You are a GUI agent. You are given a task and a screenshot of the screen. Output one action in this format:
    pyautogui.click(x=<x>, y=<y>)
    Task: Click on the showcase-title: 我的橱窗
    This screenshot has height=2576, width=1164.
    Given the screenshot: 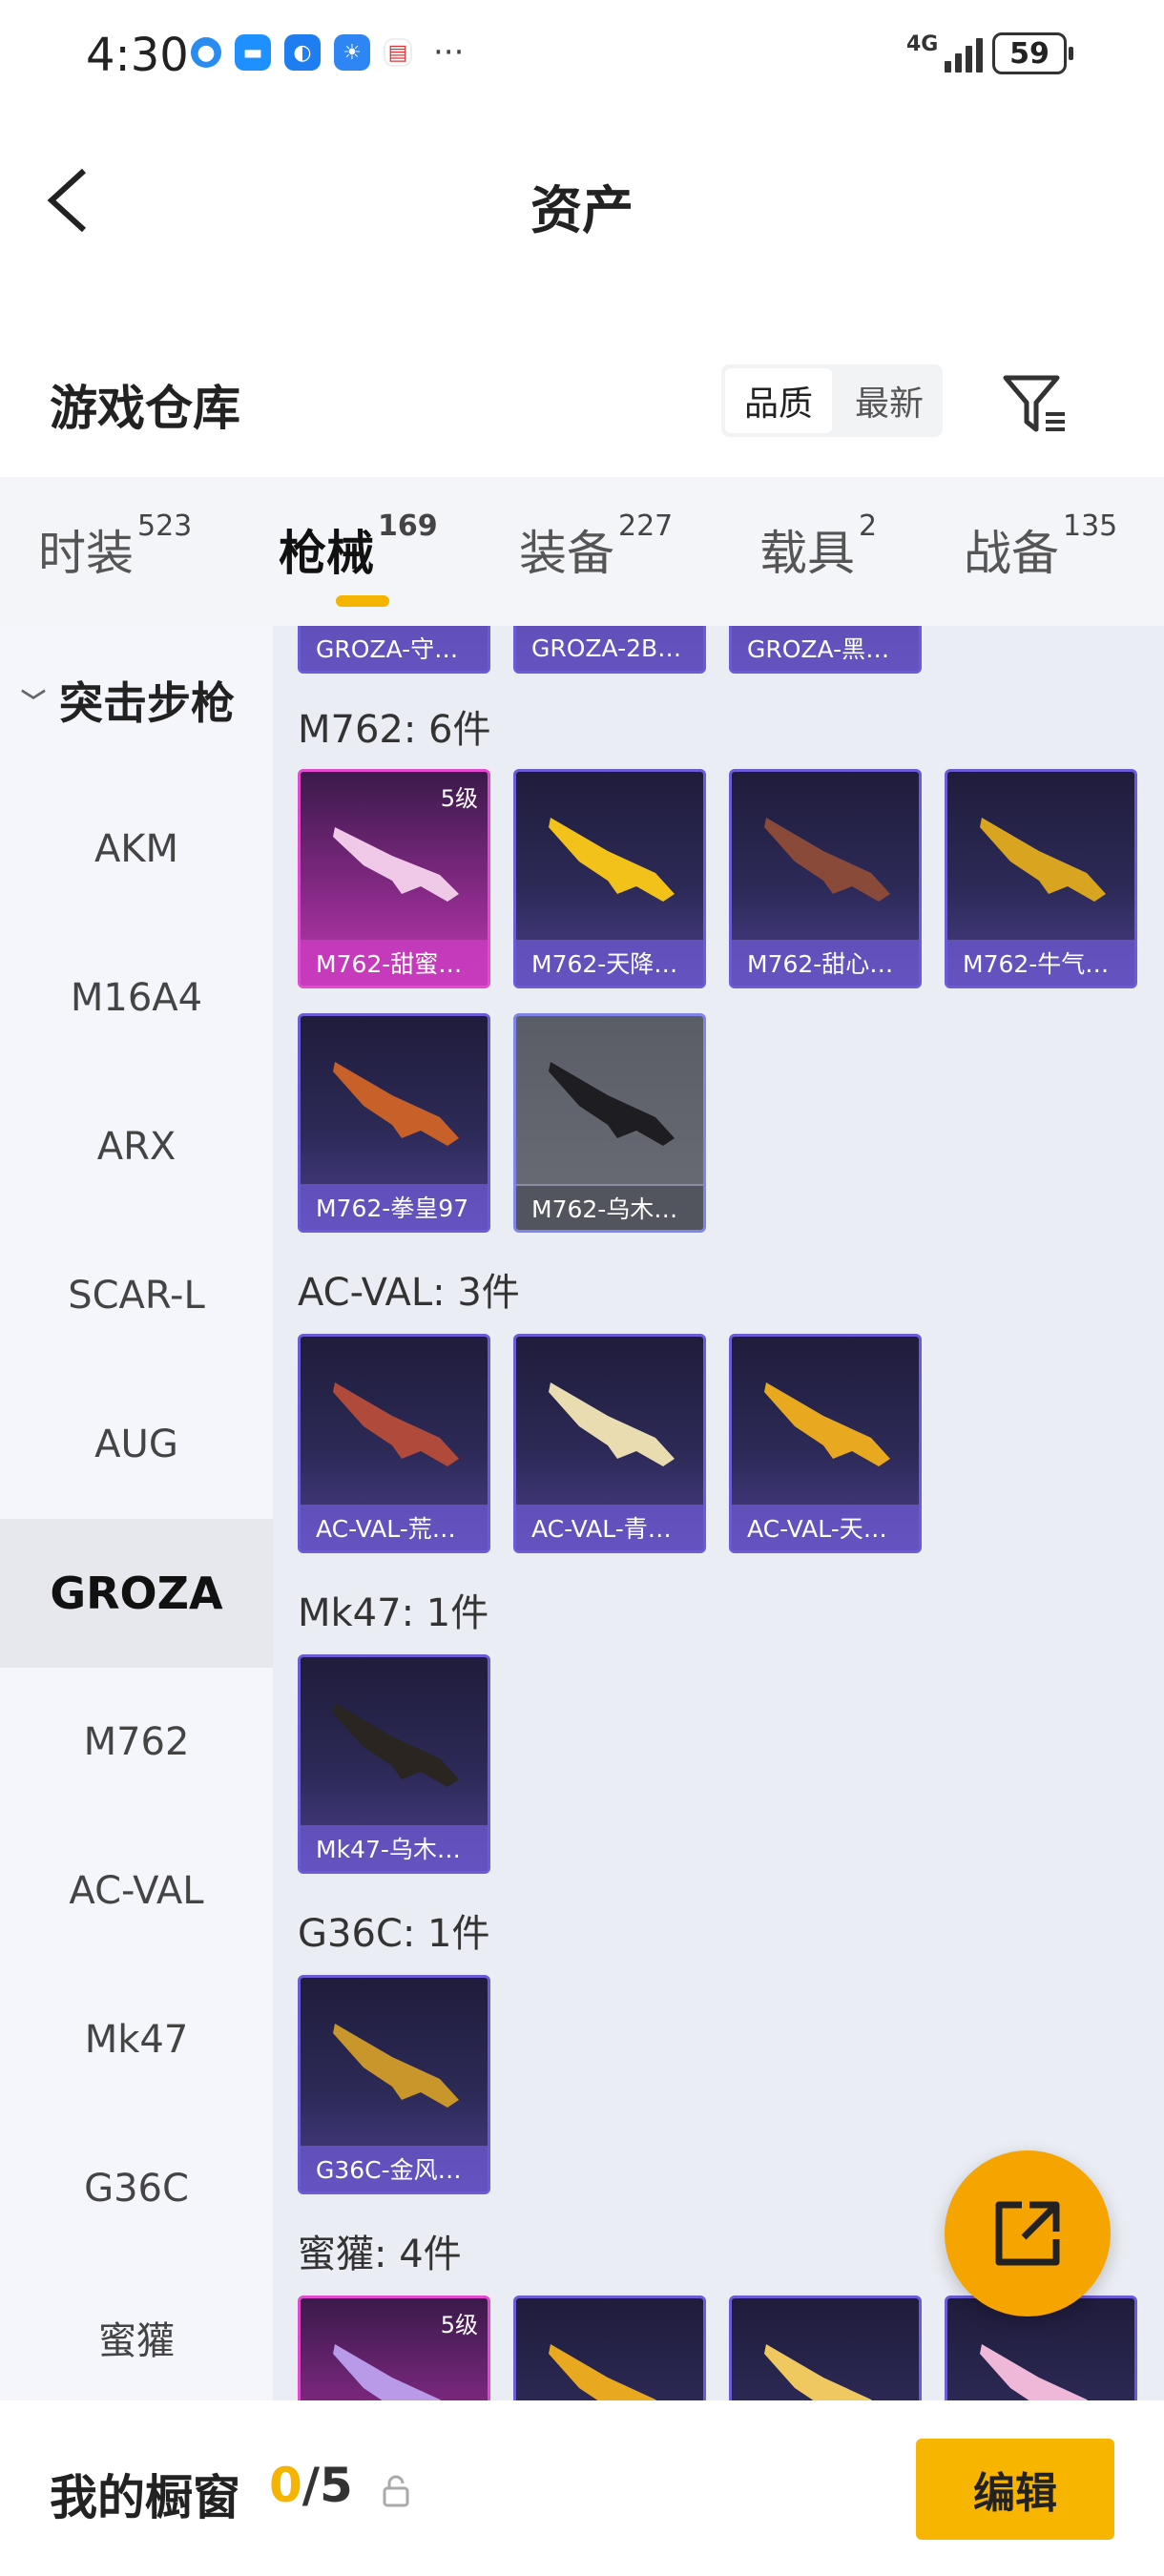 What is the action you would take?
    pyautogui.click(x=145, y=2497)
    